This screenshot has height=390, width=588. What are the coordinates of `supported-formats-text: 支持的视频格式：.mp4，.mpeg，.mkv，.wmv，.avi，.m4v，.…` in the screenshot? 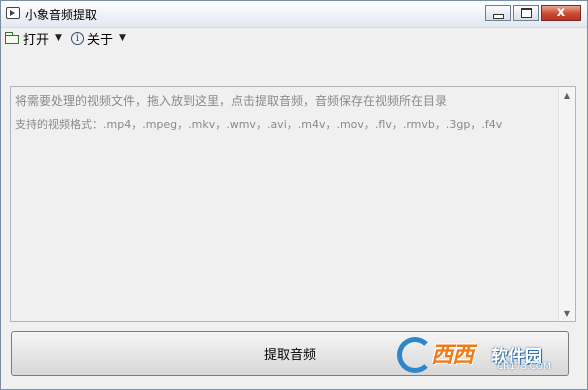 It's located at (259, 124).